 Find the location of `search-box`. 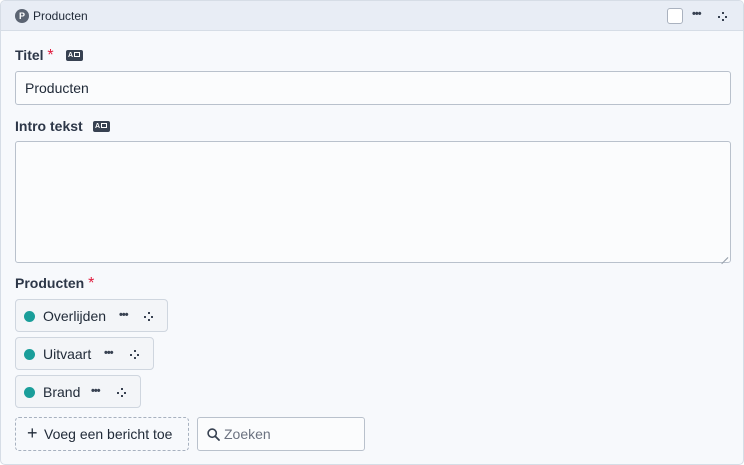

search-box is located at coordinates (281, 434).